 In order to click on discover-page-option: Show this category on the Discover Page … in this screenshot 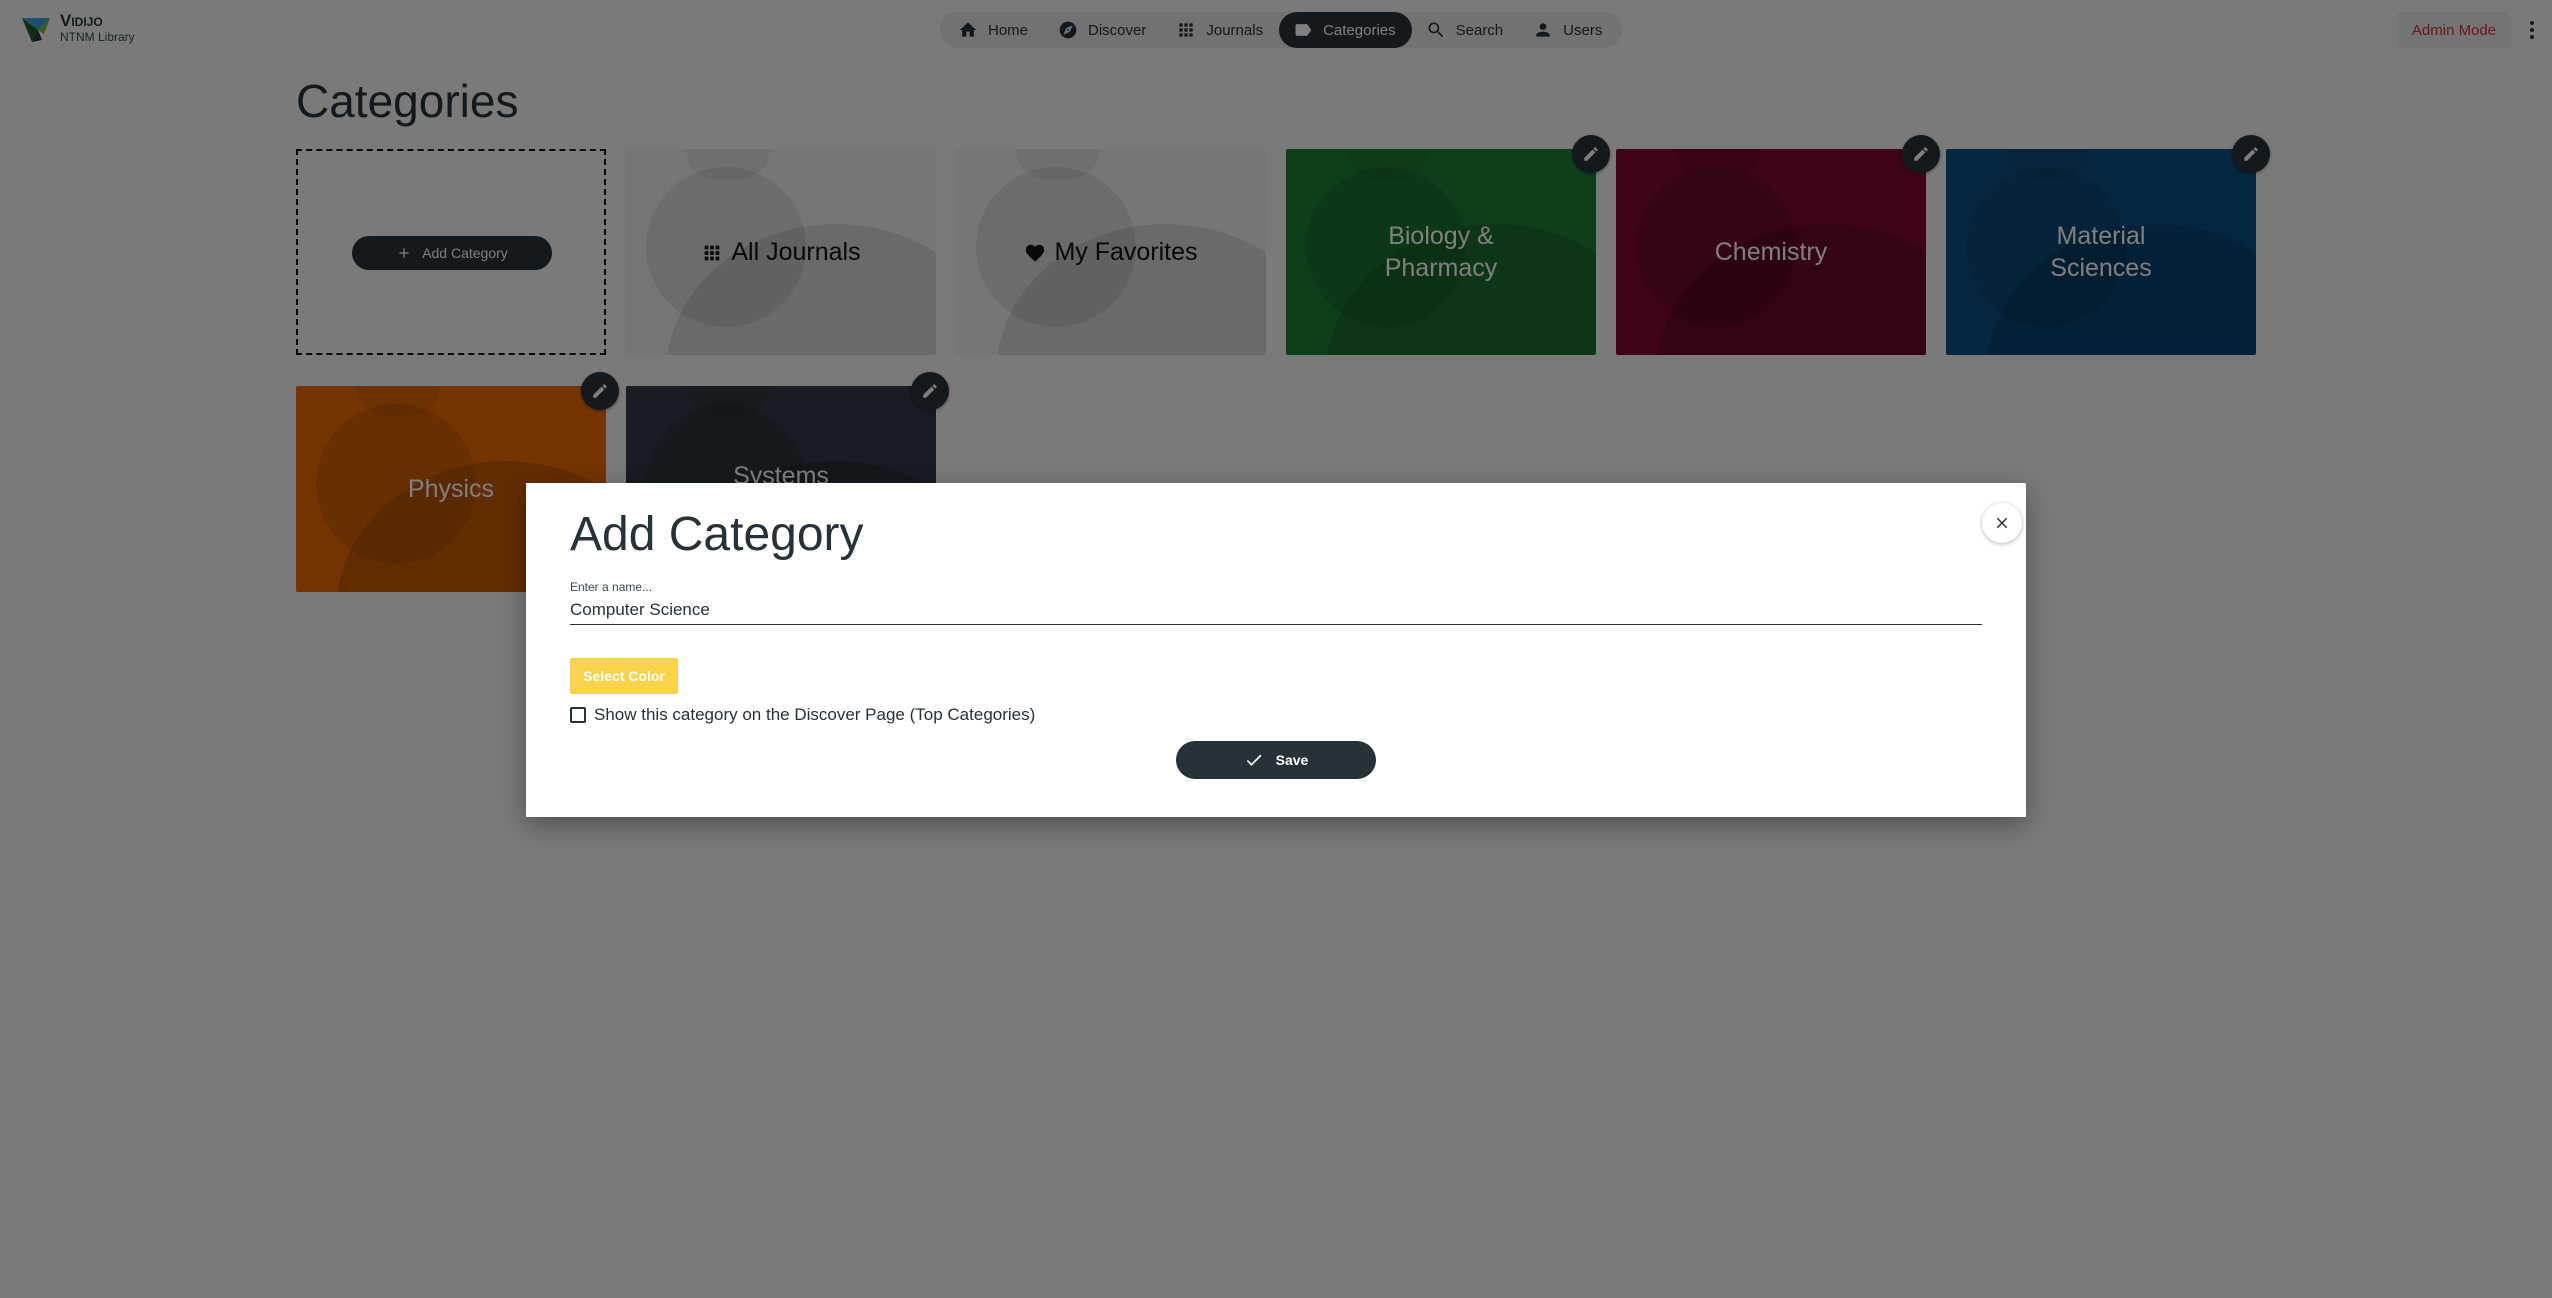, I will do `click(802, 715)`.